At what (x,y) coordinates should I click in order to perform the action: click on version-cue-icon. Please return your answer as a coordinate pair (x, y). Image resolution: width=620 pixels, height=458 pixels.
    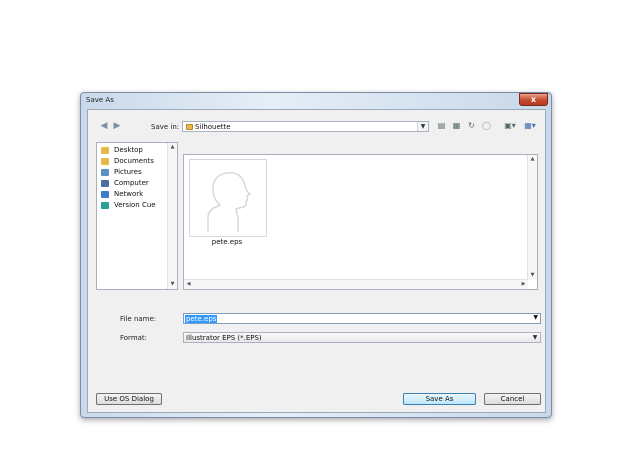
    Looking at the image, I should click on (105, 205).